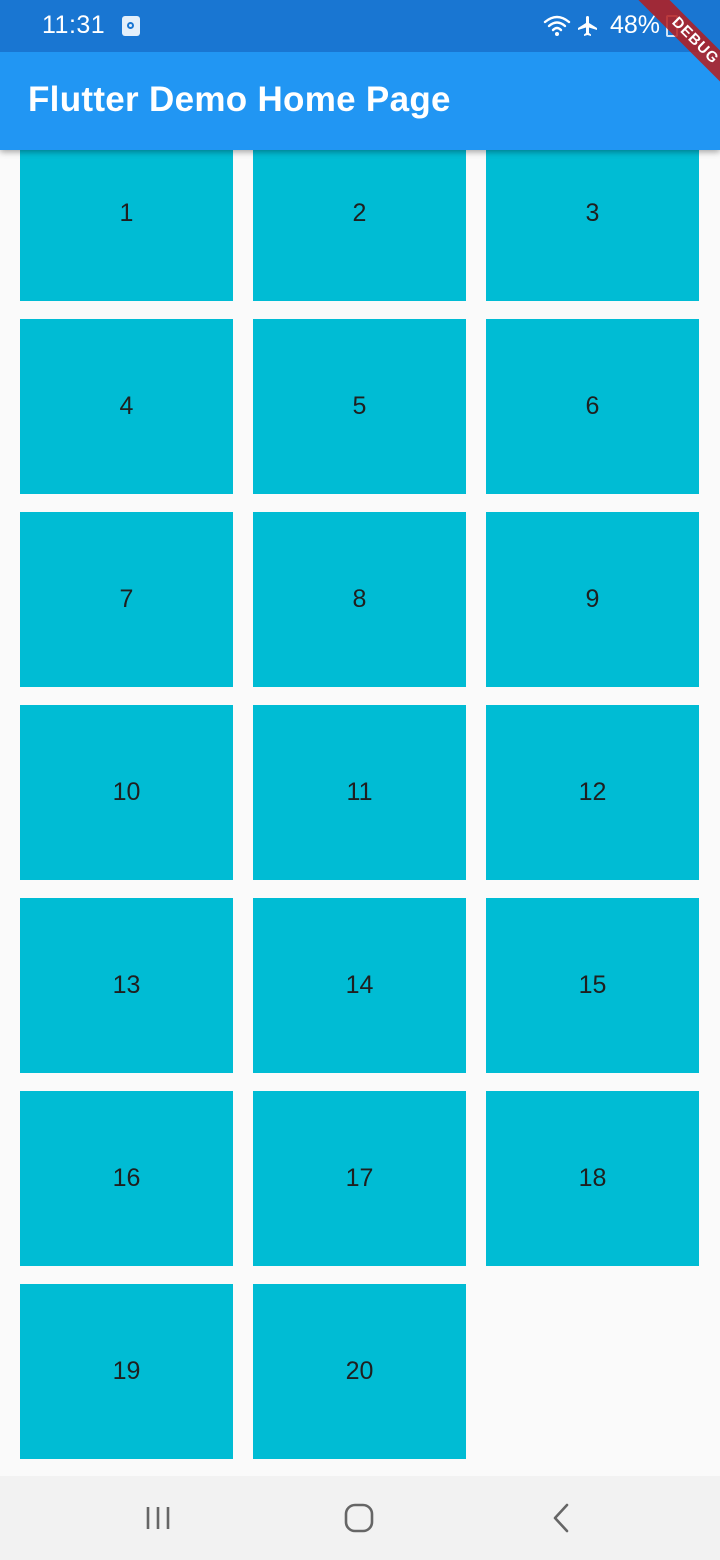  I want to click on grid-tile: 13, so click(126, 985).